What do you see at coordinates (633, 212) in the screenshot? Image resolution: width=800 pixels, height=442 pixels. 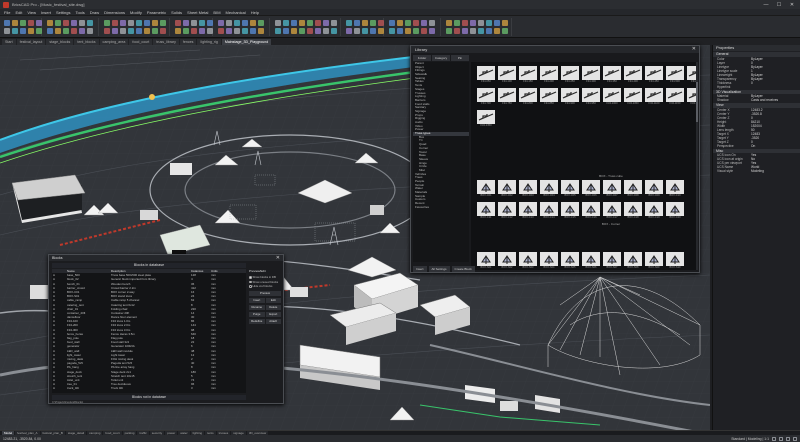 I see `block-thumbnail: BOX-C18` at bounding box center [633, 212].